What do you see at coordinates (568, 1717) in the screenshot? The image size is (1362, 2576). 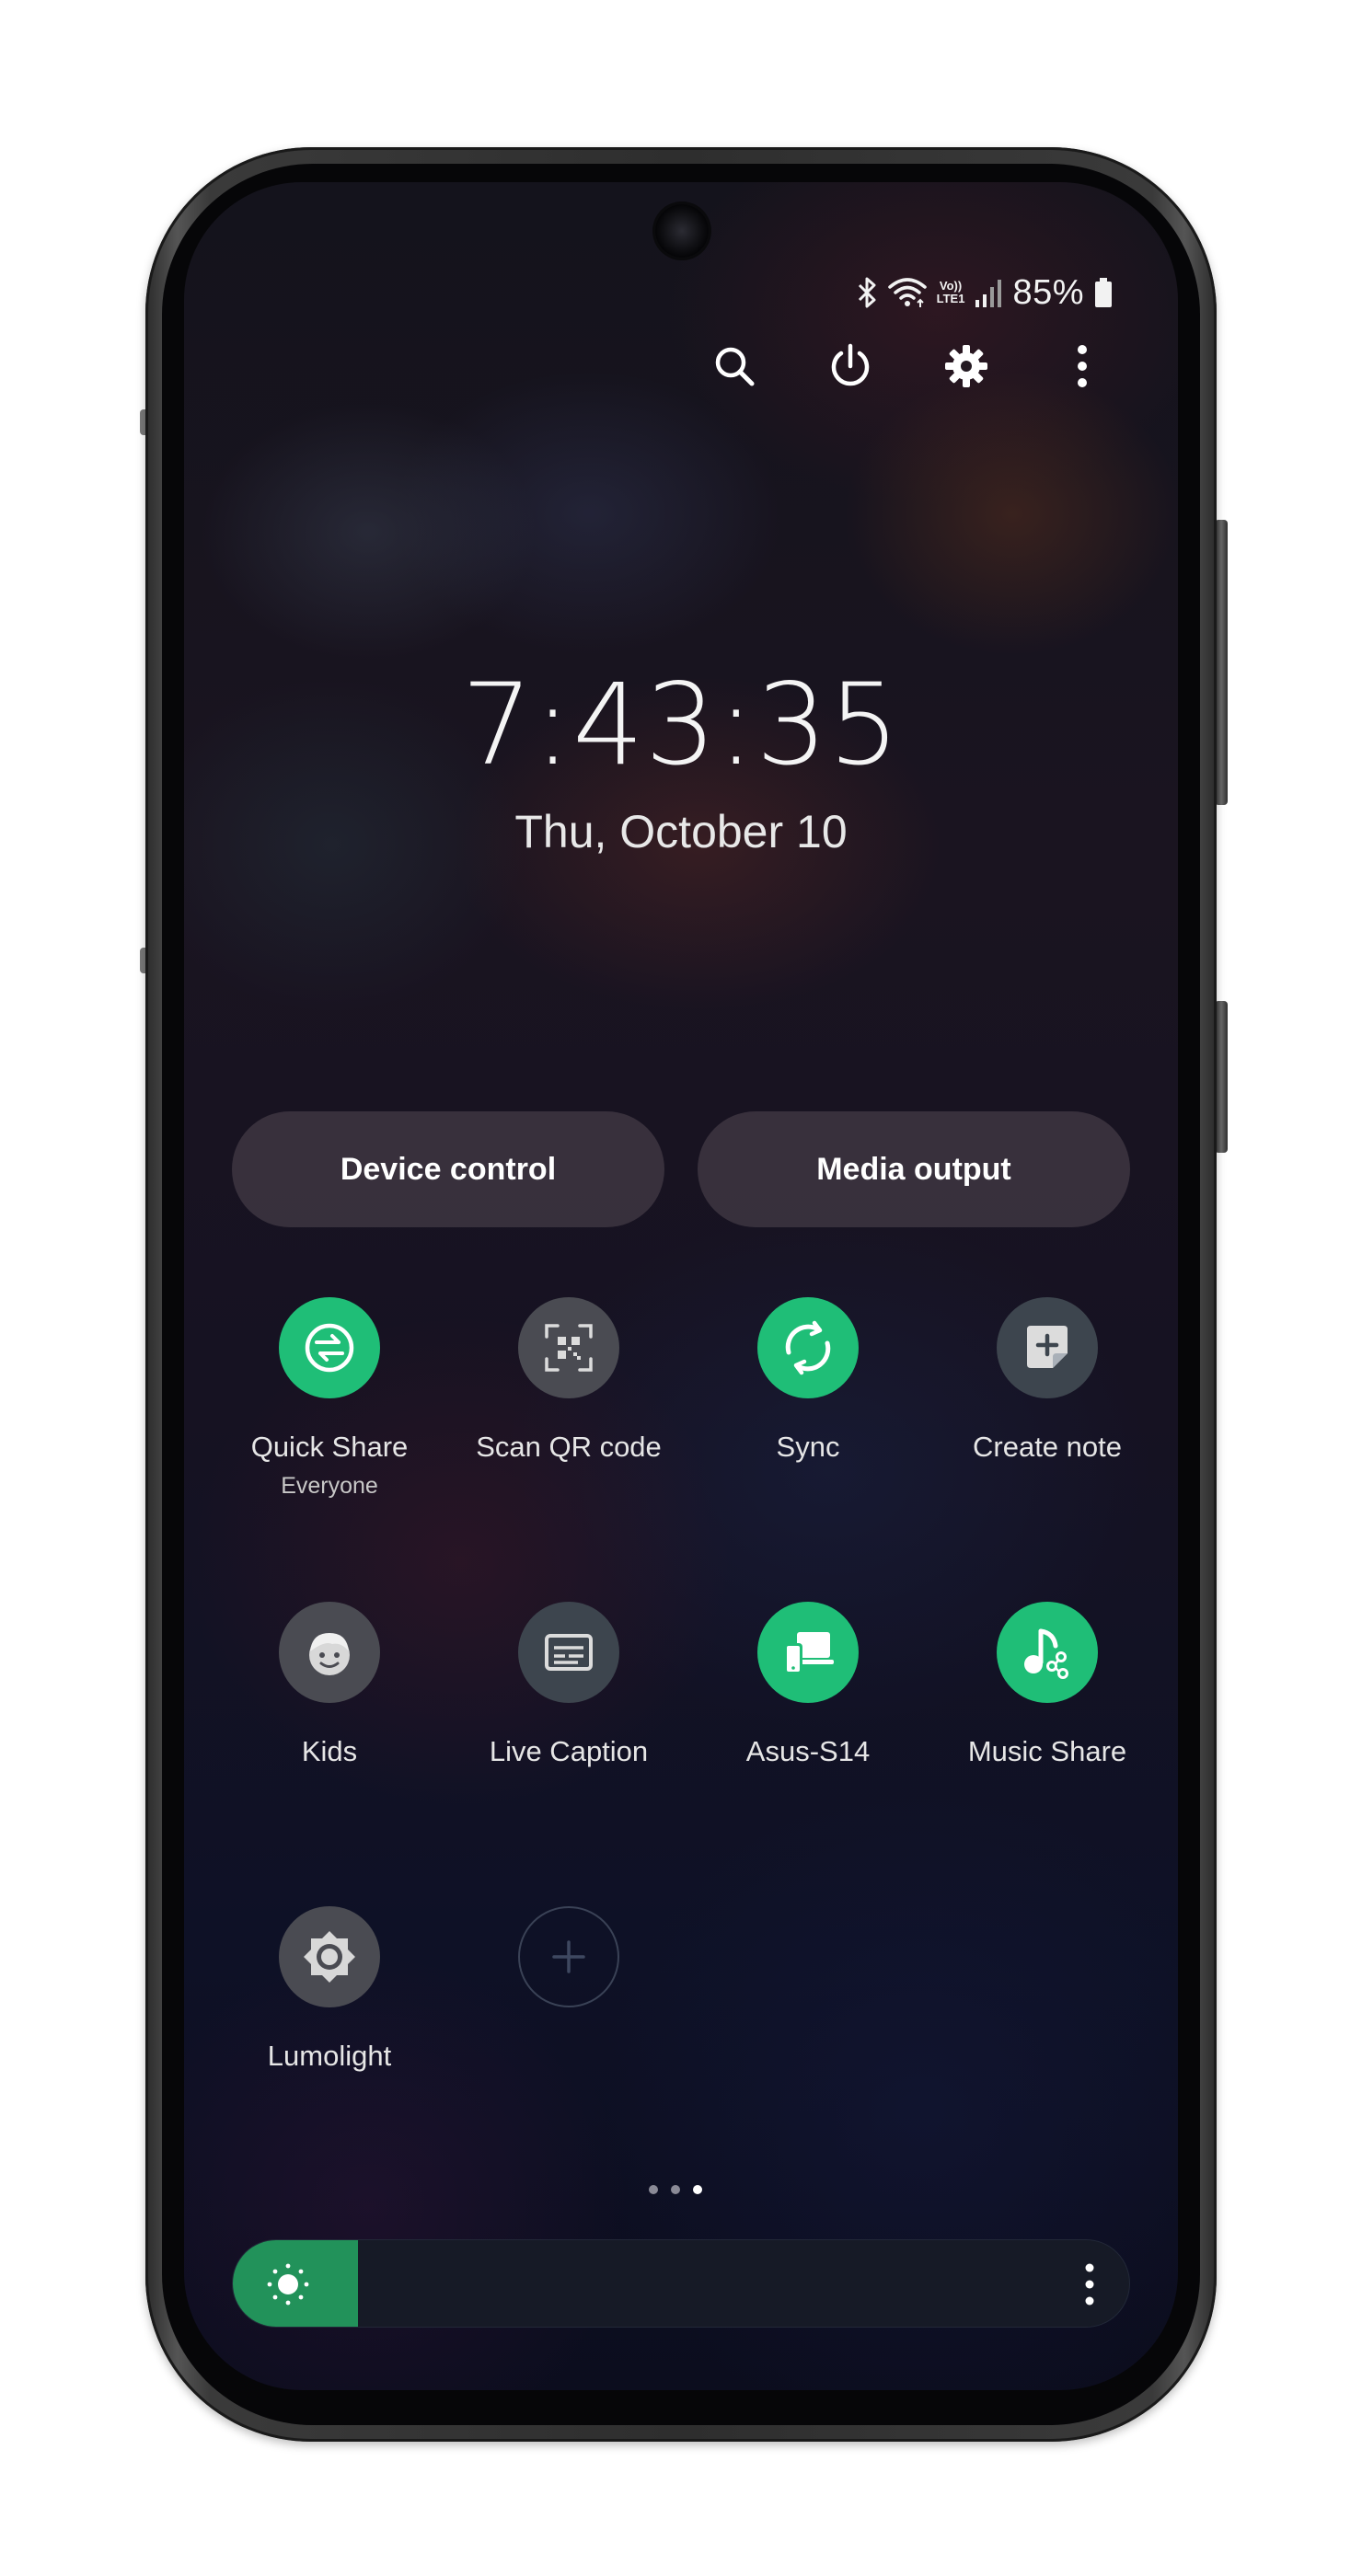 I see `tile-live-caption: Live Caption` at bounding box center [568, 1717].